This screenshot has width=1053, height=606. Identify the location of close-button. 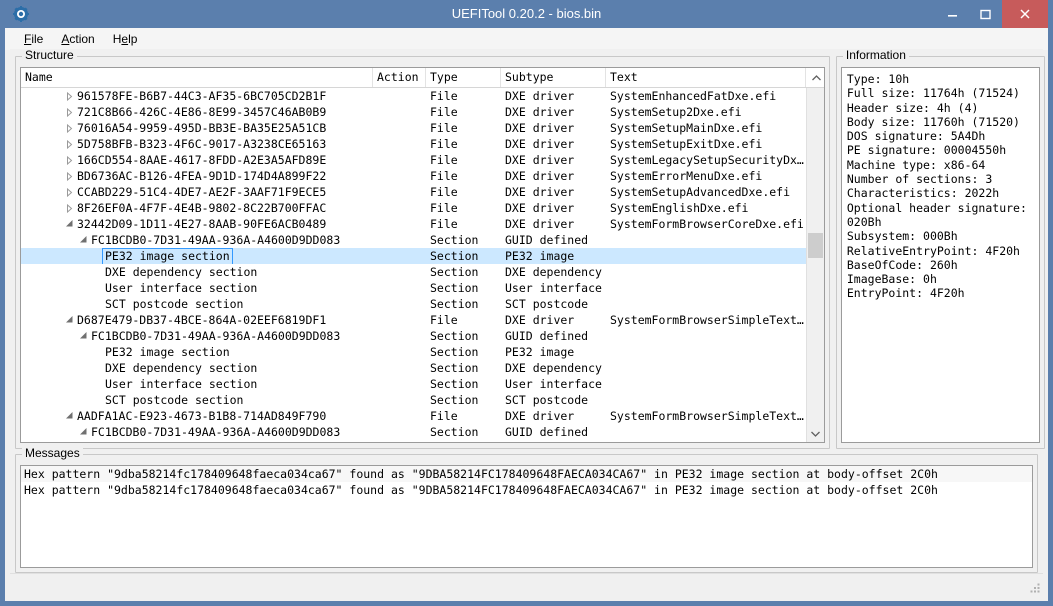
(1025, 14).